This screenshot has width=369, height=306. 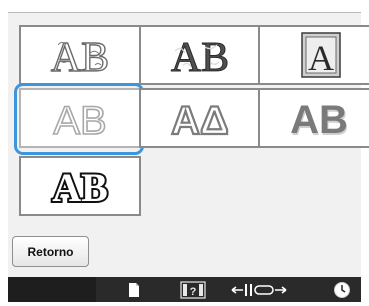 I want to click on thread-color-icon: ?, so click(x=193, y=289).